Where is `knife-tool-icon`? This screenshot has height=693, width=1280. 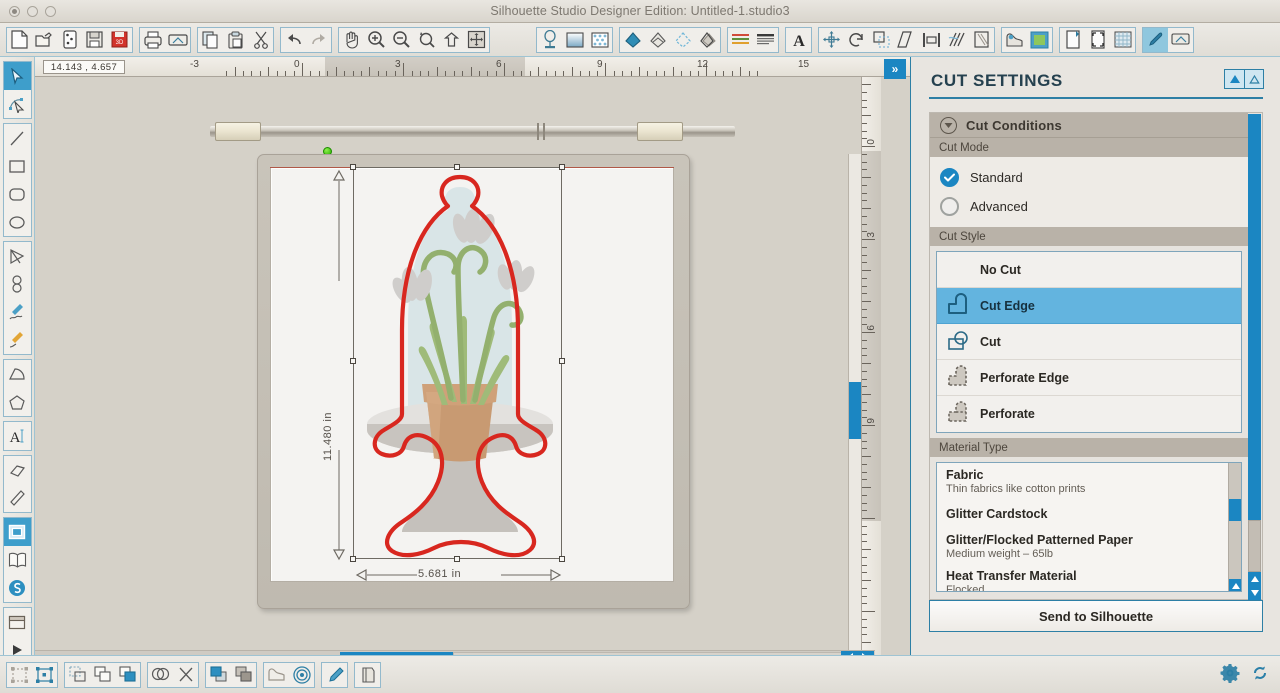
knife-tool-icon is located at coordinates (17, 498).